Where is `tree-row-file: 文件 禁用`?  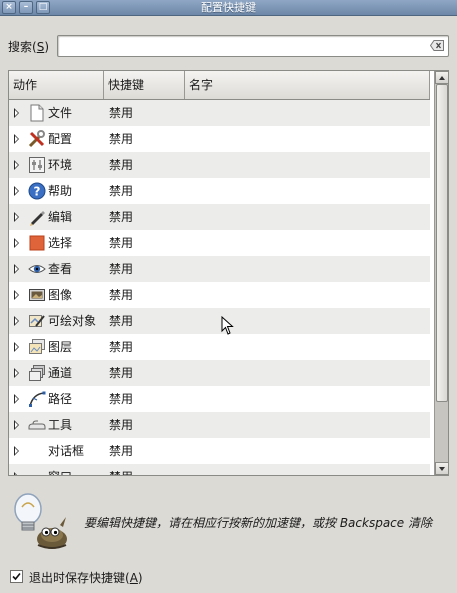
tree-row-file: 文件 禁用 is located at coordinates (219, 113).